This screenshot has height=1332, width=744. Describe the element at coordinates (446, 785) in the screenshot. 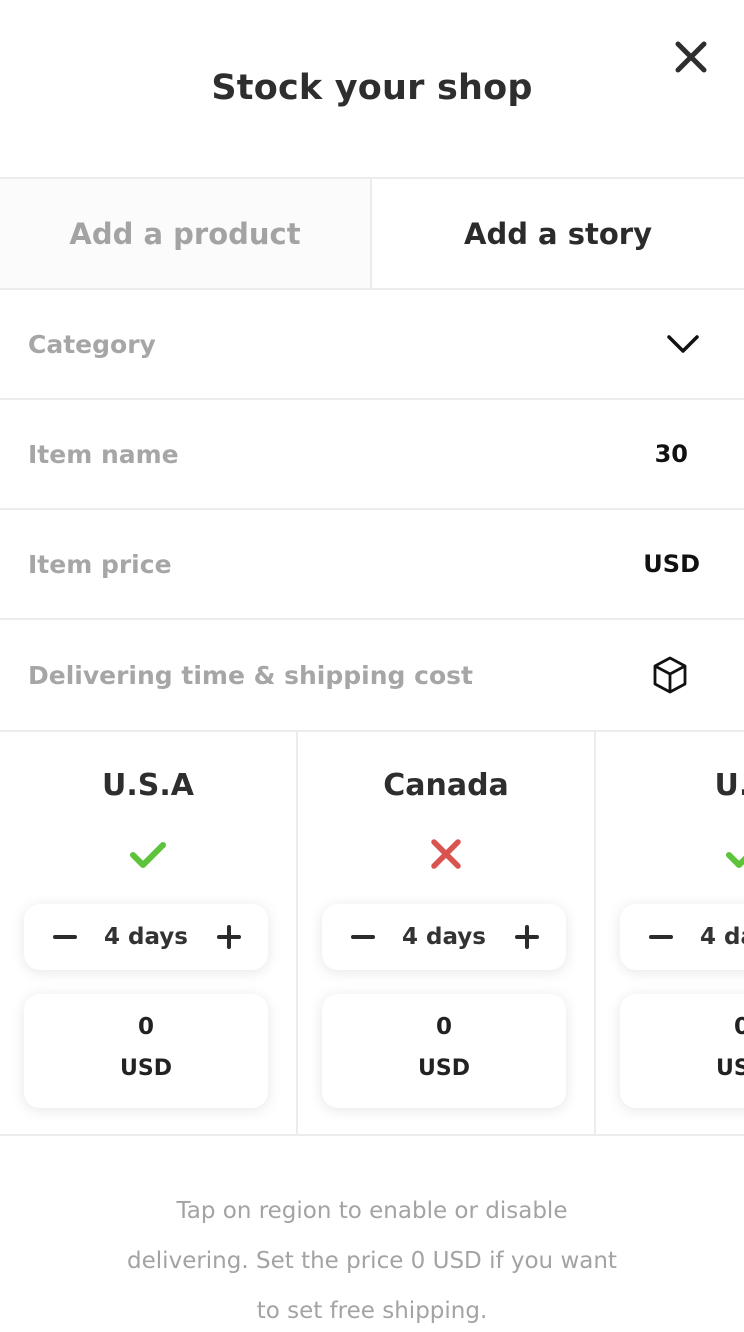

I see `region-name: Canada` at that location.